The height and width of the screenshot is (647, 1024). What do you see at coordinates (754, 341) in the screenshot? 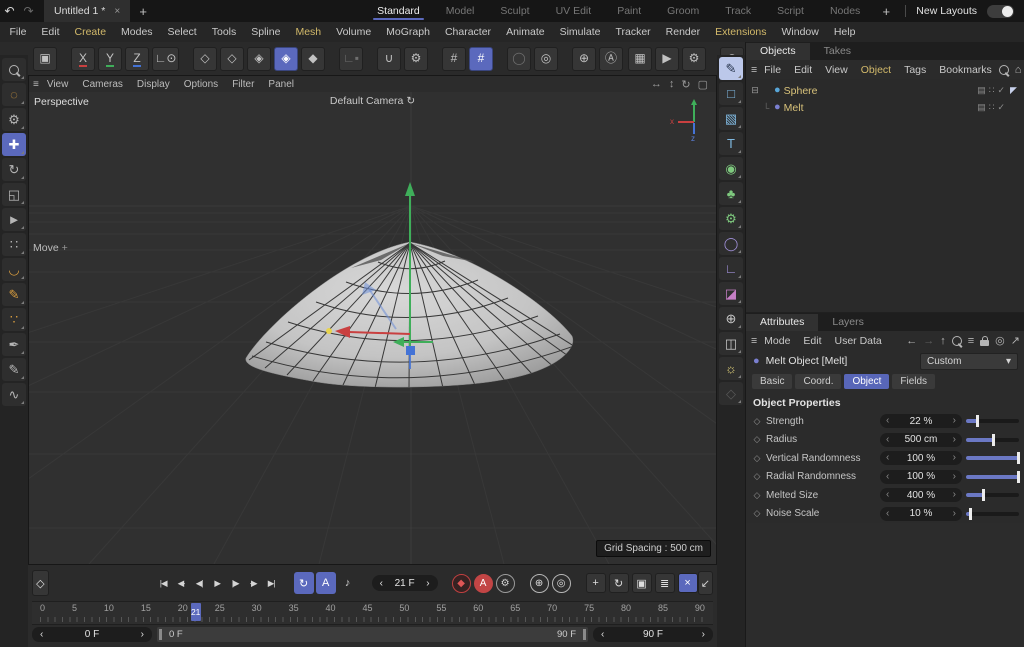
I see `attr-hamburger-icon: ≡` at bounding box center [754, 341].